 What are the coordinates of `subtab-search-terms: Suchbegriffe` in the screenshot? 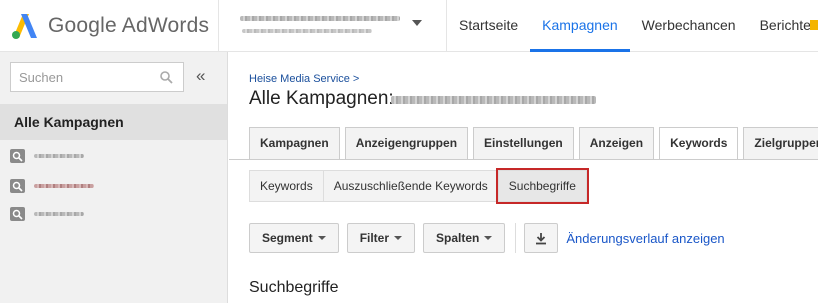 It's located at (542, 186).